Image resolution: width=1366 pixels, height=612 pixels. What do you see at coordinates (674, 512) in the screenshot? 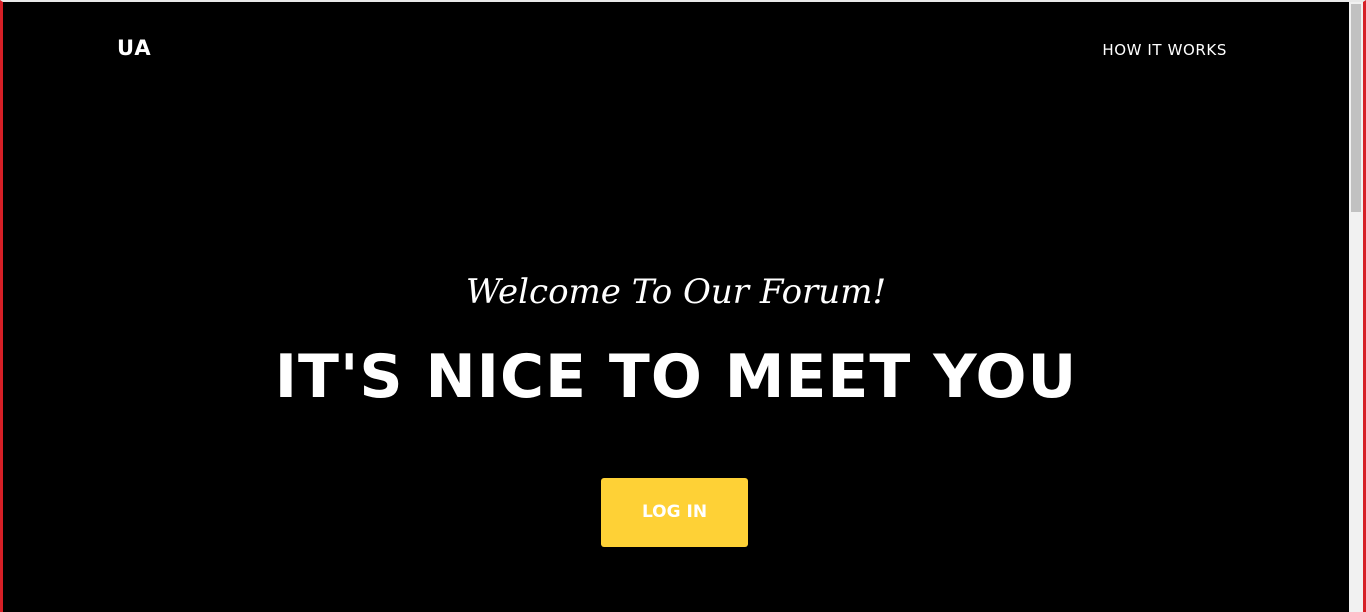
I see `login-button: LOG IN` at bounding box center [674, 512].